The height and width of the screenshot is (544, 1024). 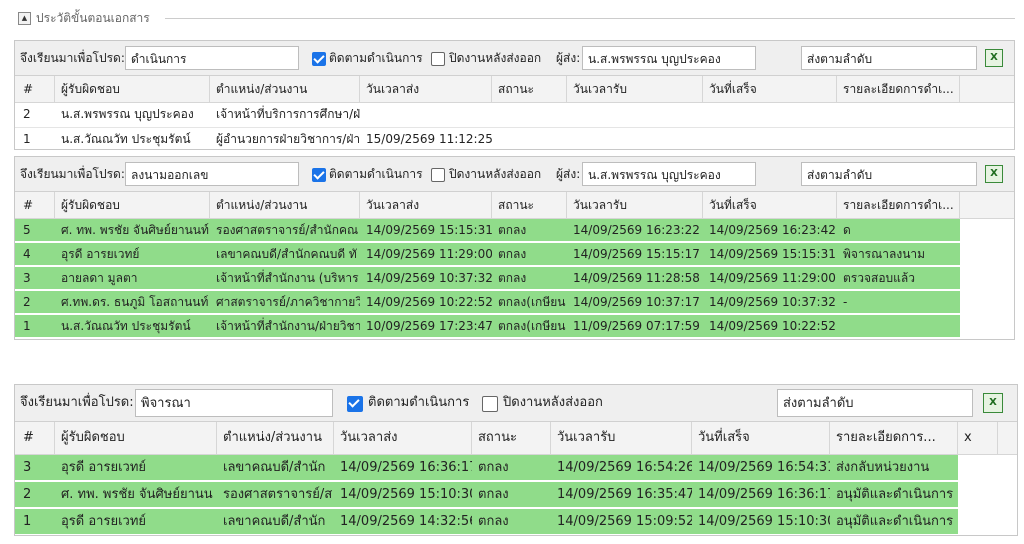 I want to click on purpose-input: ดำเนินการ, so click(x=212, y=58).